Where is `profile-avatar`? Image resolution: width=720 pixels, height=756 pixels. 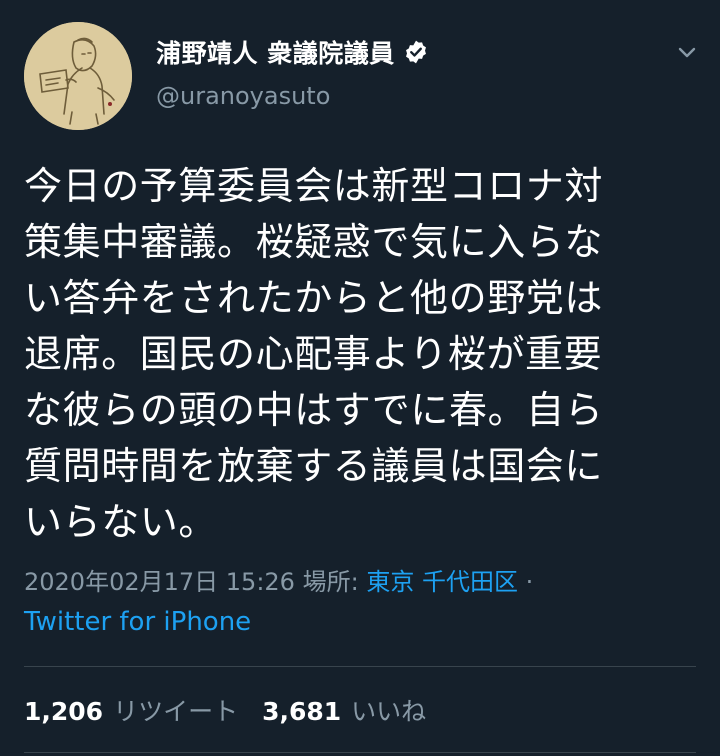 profile-avatar is located at coordinates (78, 76).